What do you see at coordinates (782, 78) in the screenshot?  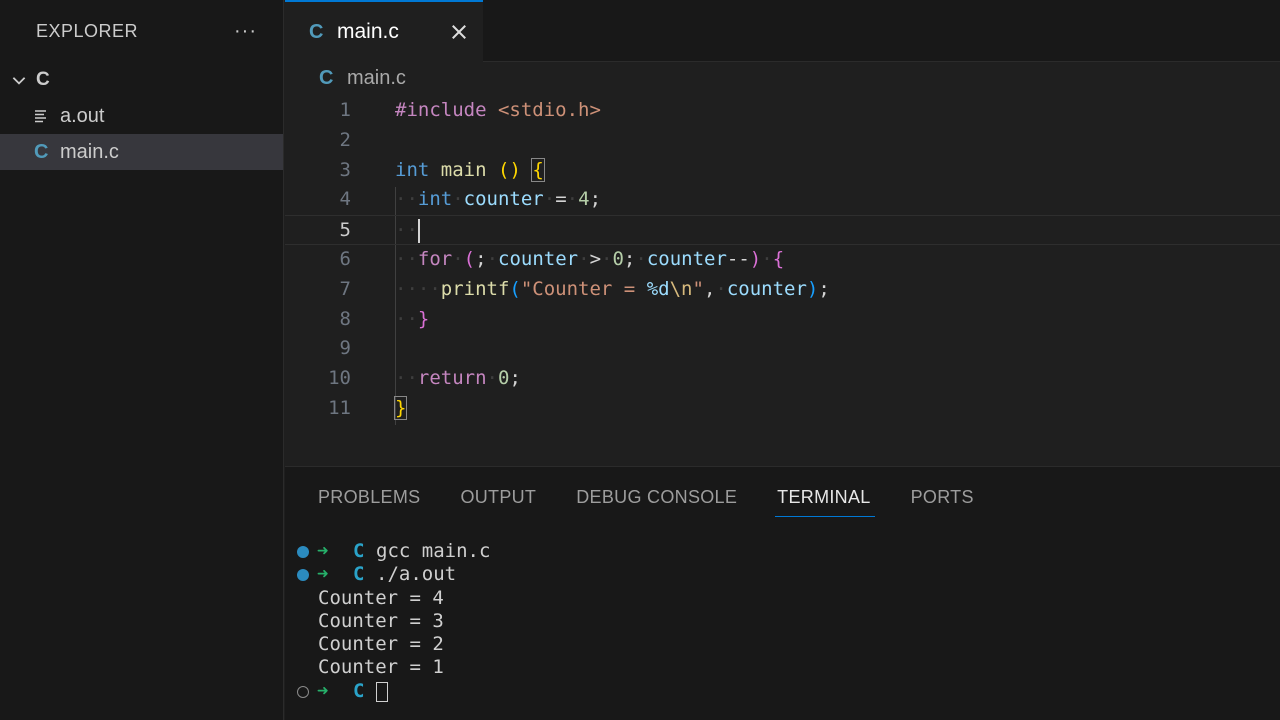 I see `breadcrumb: C main.c` at bounding box center [782, 78].